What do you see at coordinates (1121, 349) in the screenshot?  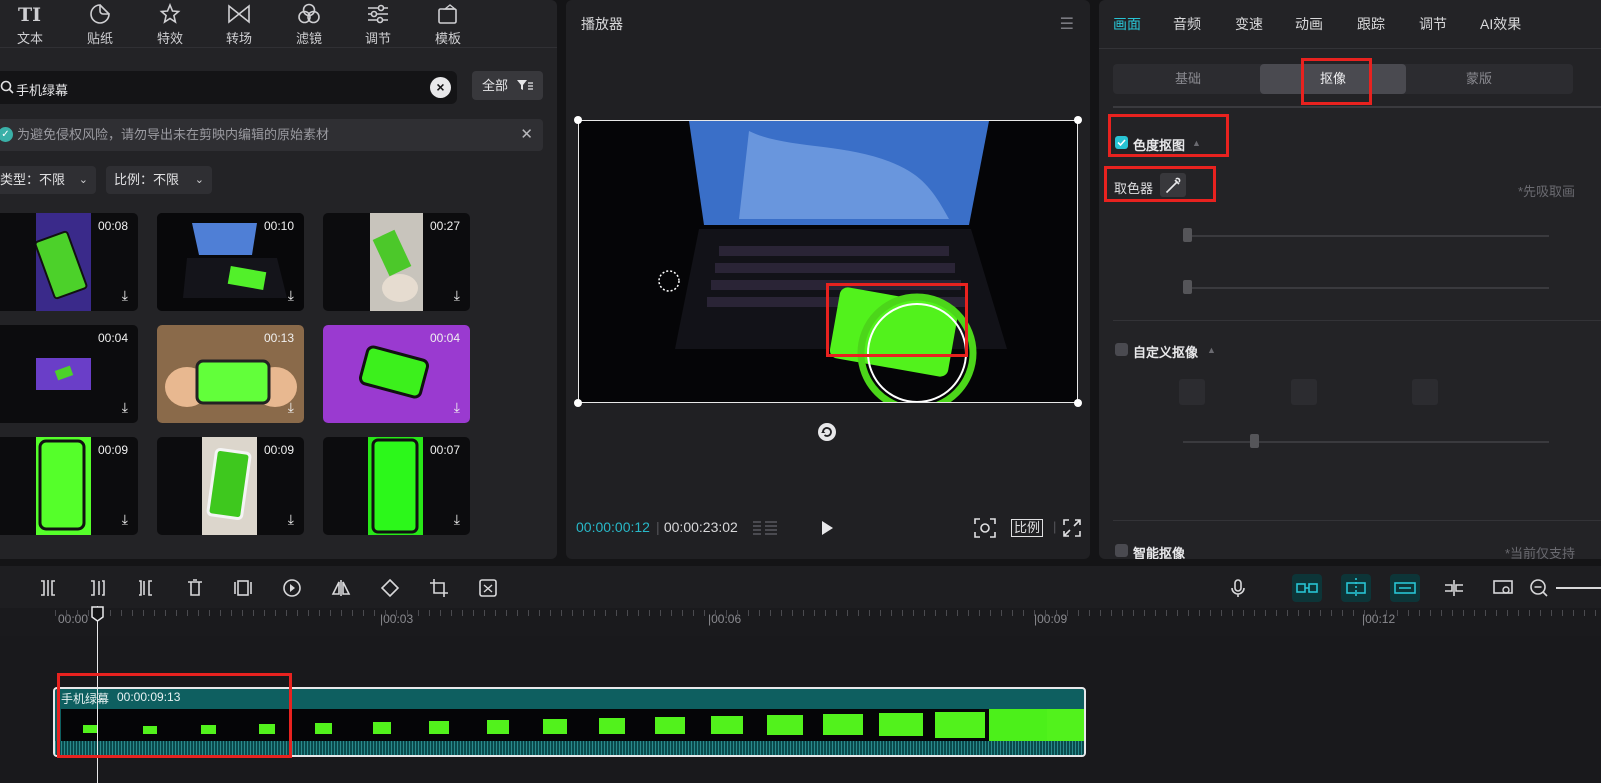 I see `custom-key-checkbox` at bounding box center [1121, 349].